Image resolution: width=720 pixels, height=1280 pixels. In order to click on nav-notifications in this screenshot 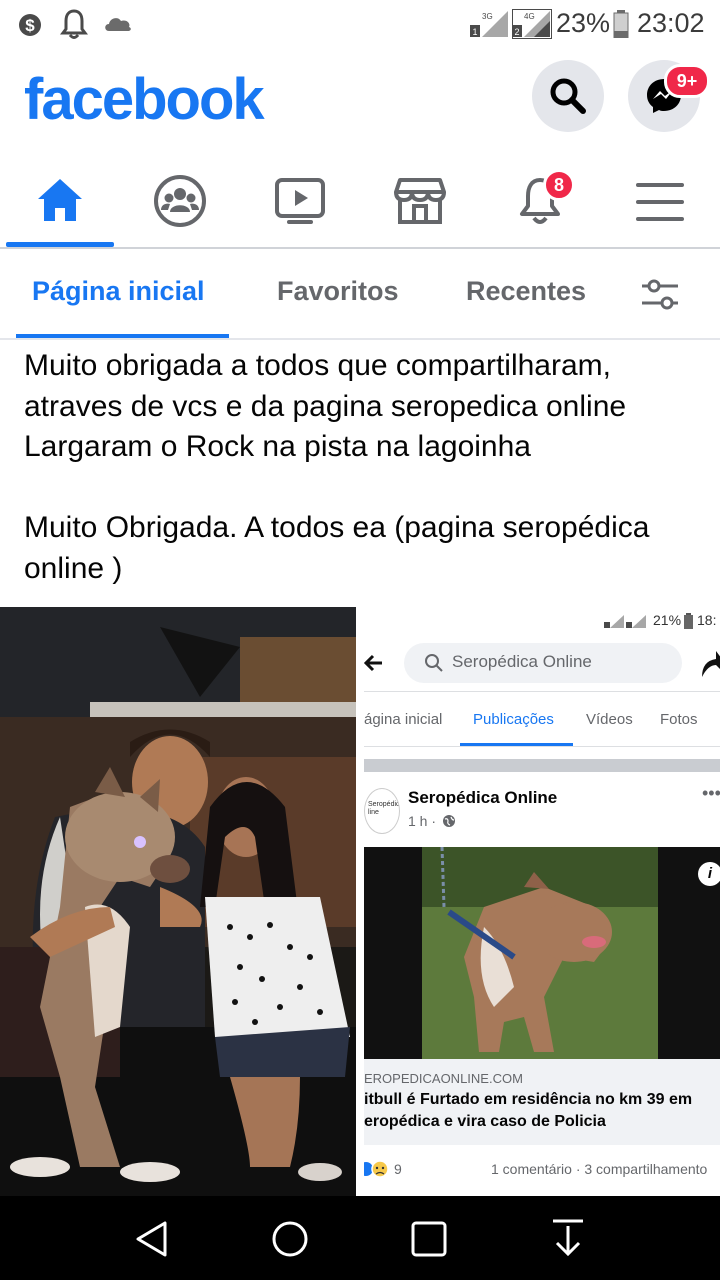, I will do `click(540, 203)`.